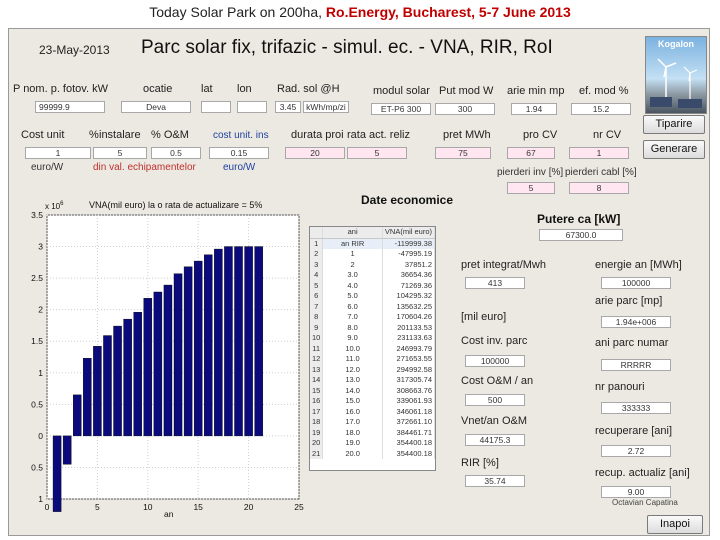 This screenshot has height=540, width=720. Describe the element at coordinates (252, 107) in the screenshot. I see `lon-input` at that location.